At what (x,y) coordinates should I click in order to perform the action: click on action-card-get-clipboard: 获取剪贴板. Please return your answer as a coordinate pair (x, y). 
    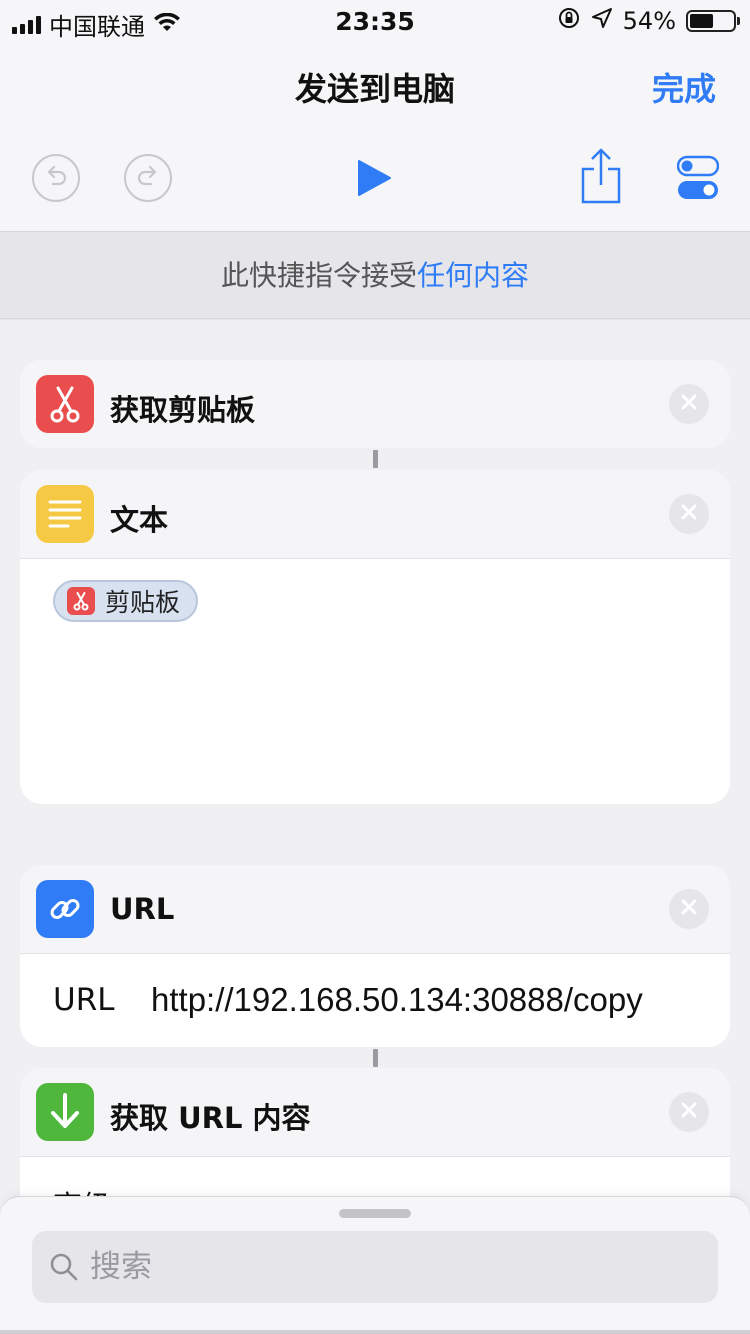
    Looking at the image, I should click on (375, 404).